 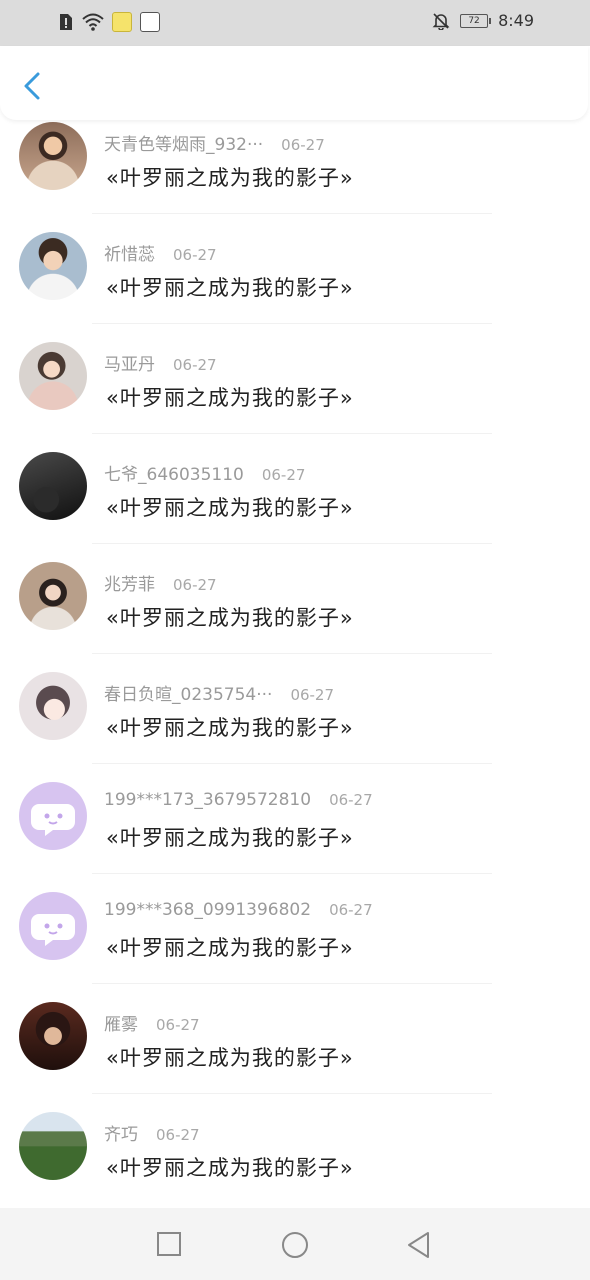 I want to click on recent-apps-button, so click(x=169, y=1246).